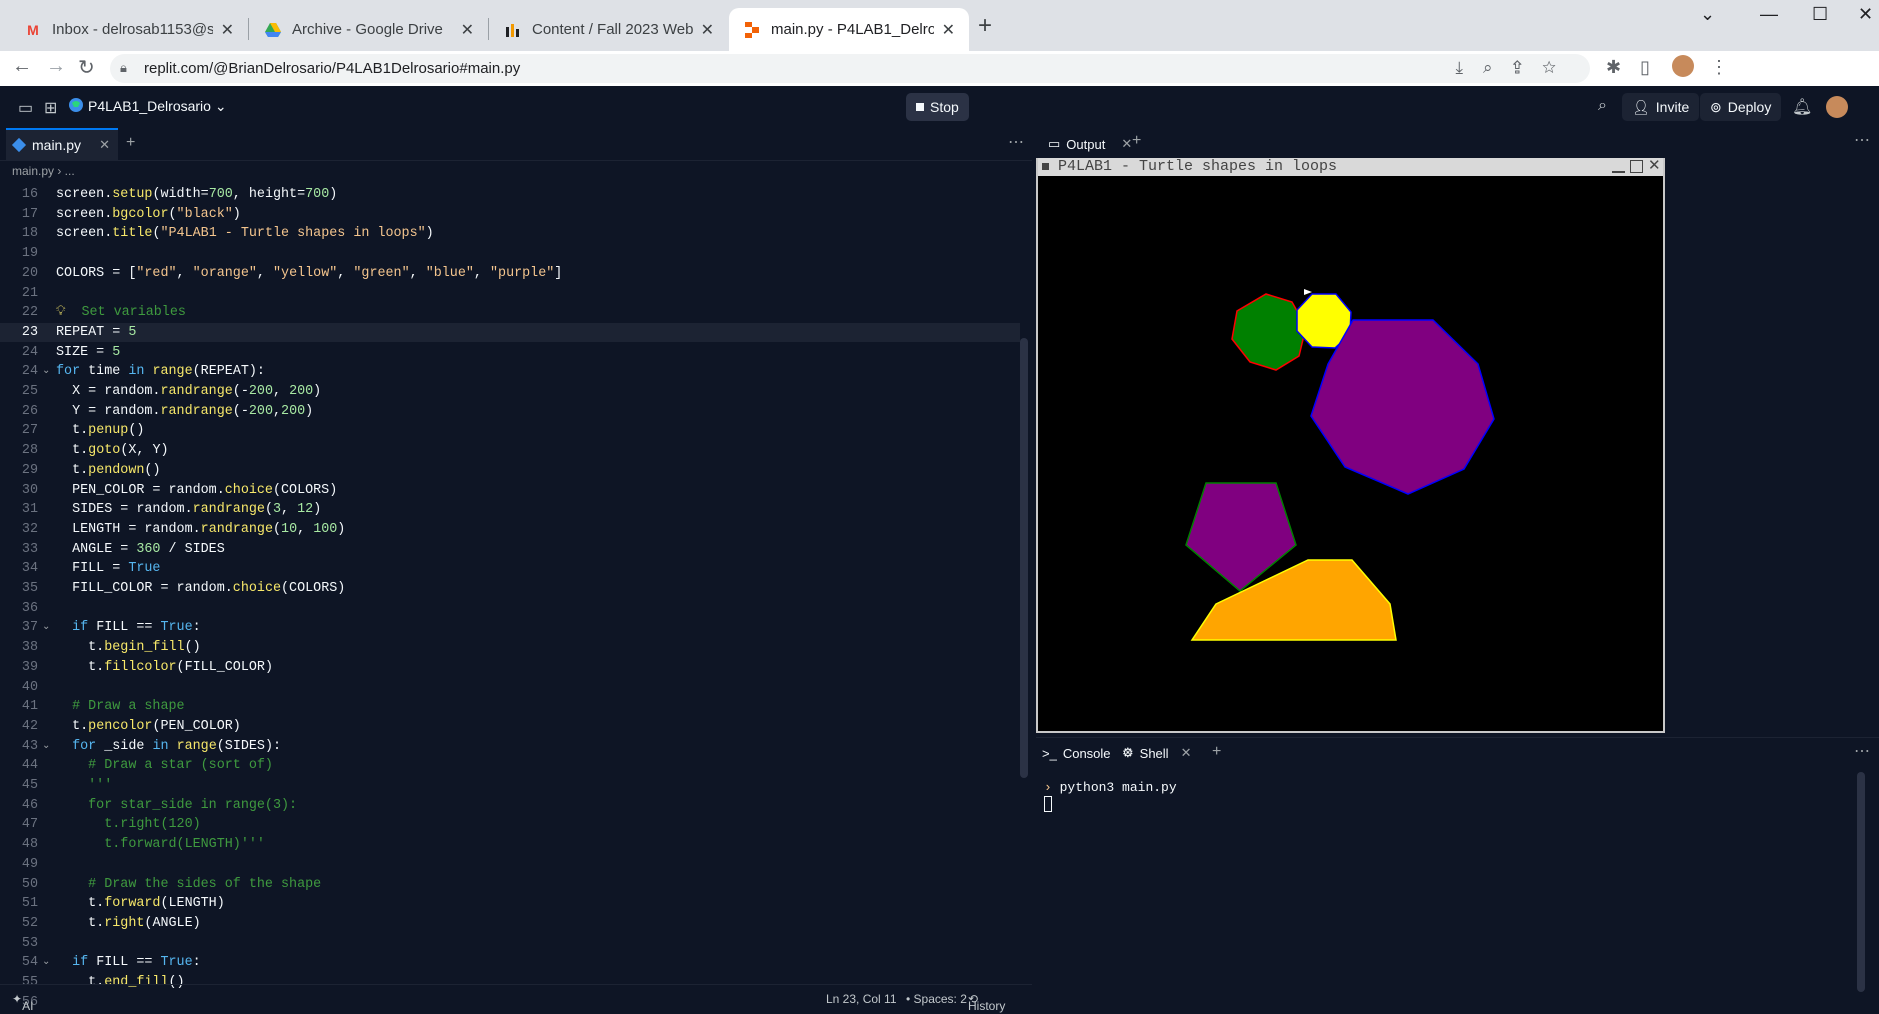 Image resolution: width=1879 pixels, height=1014 pixels. I want to click on code-line: 50 # Draw the sides of the shape, so click(510, 884).